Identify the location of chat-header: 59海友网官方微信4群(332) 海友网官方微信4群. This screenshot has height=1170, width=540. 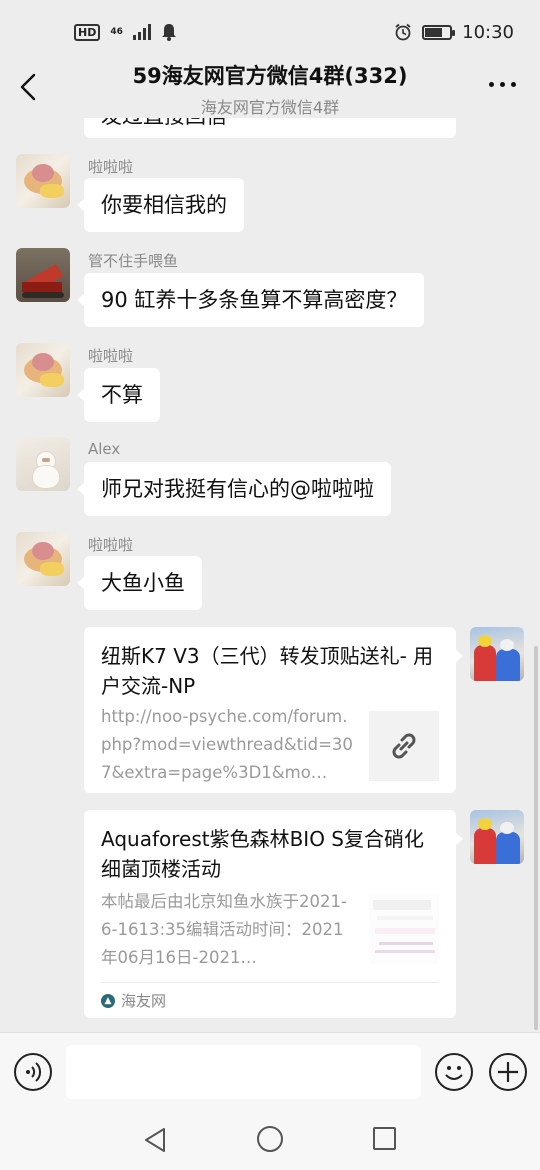
(270, 87).